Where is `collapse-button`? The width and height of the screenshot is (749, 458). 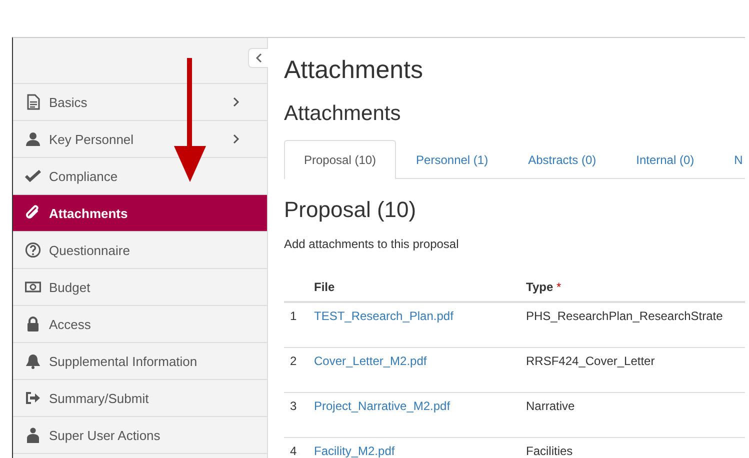
collapse-button is located at coordinates (258, 58).